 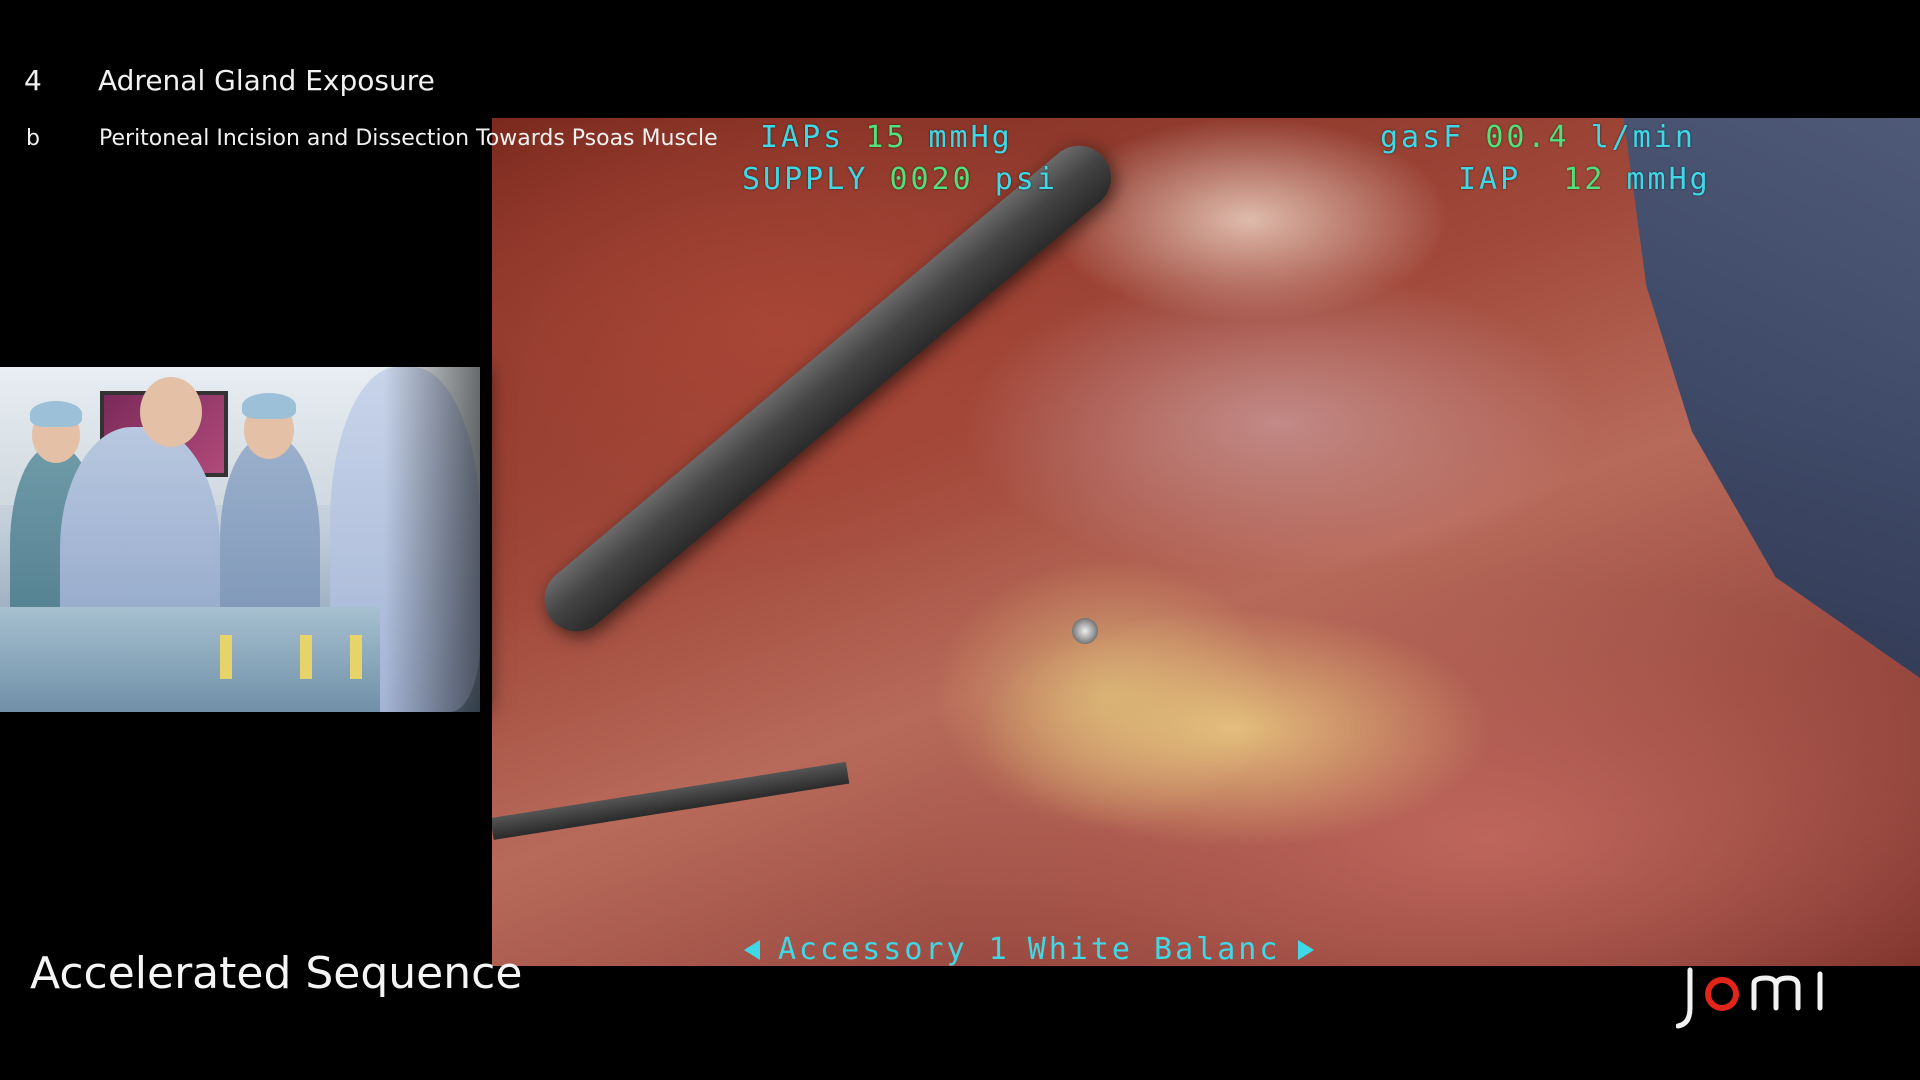 I want to click on osd-supply-label: SUPPLY, so click(x=805, y=179).